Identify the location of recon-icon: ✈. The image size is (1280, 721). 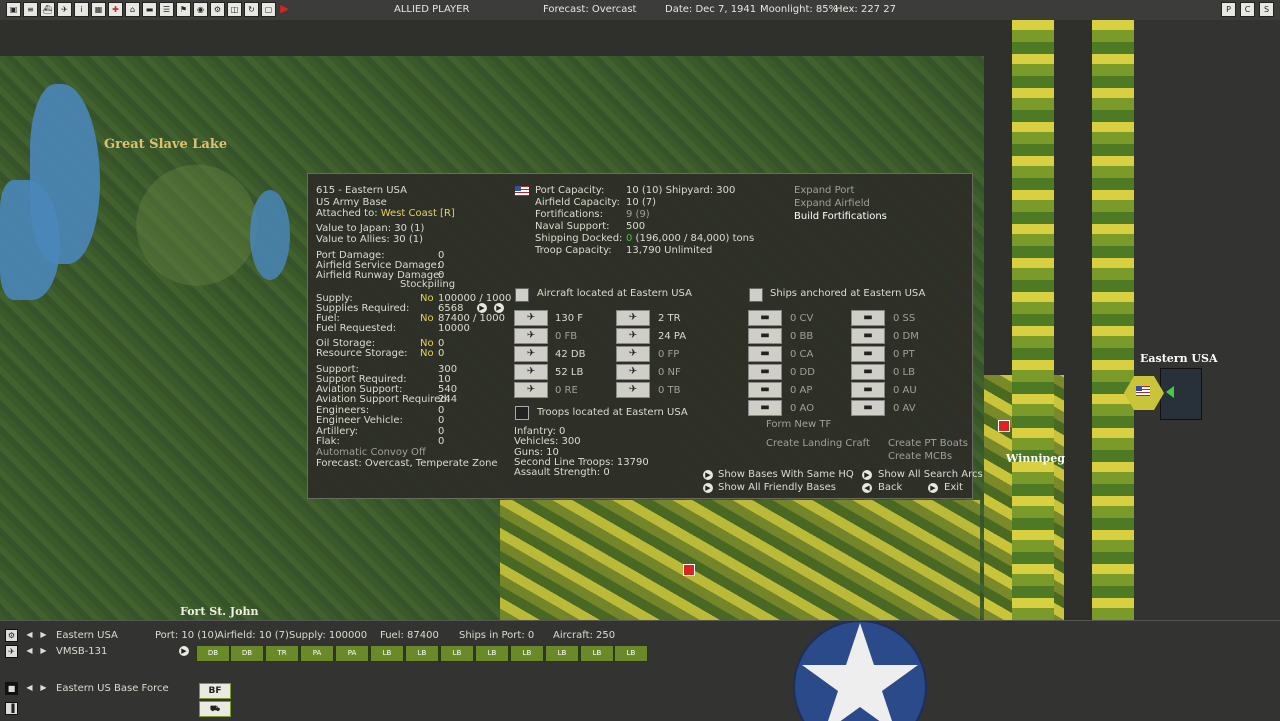
(531, 390).